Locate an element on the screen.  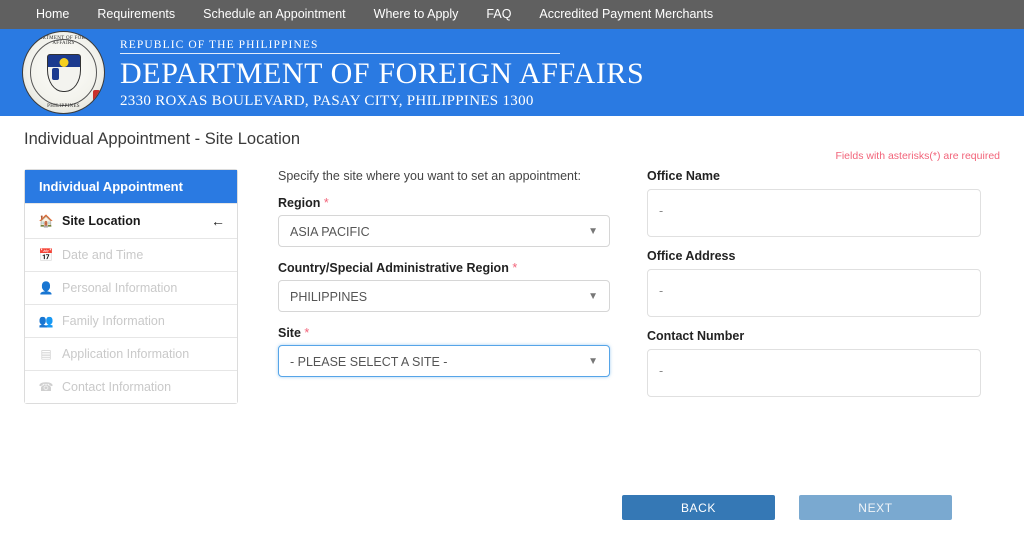
banner-department-line: DEPARTMENT OF FOREIGN AFFAIRS is located at coordinates (382, 73).